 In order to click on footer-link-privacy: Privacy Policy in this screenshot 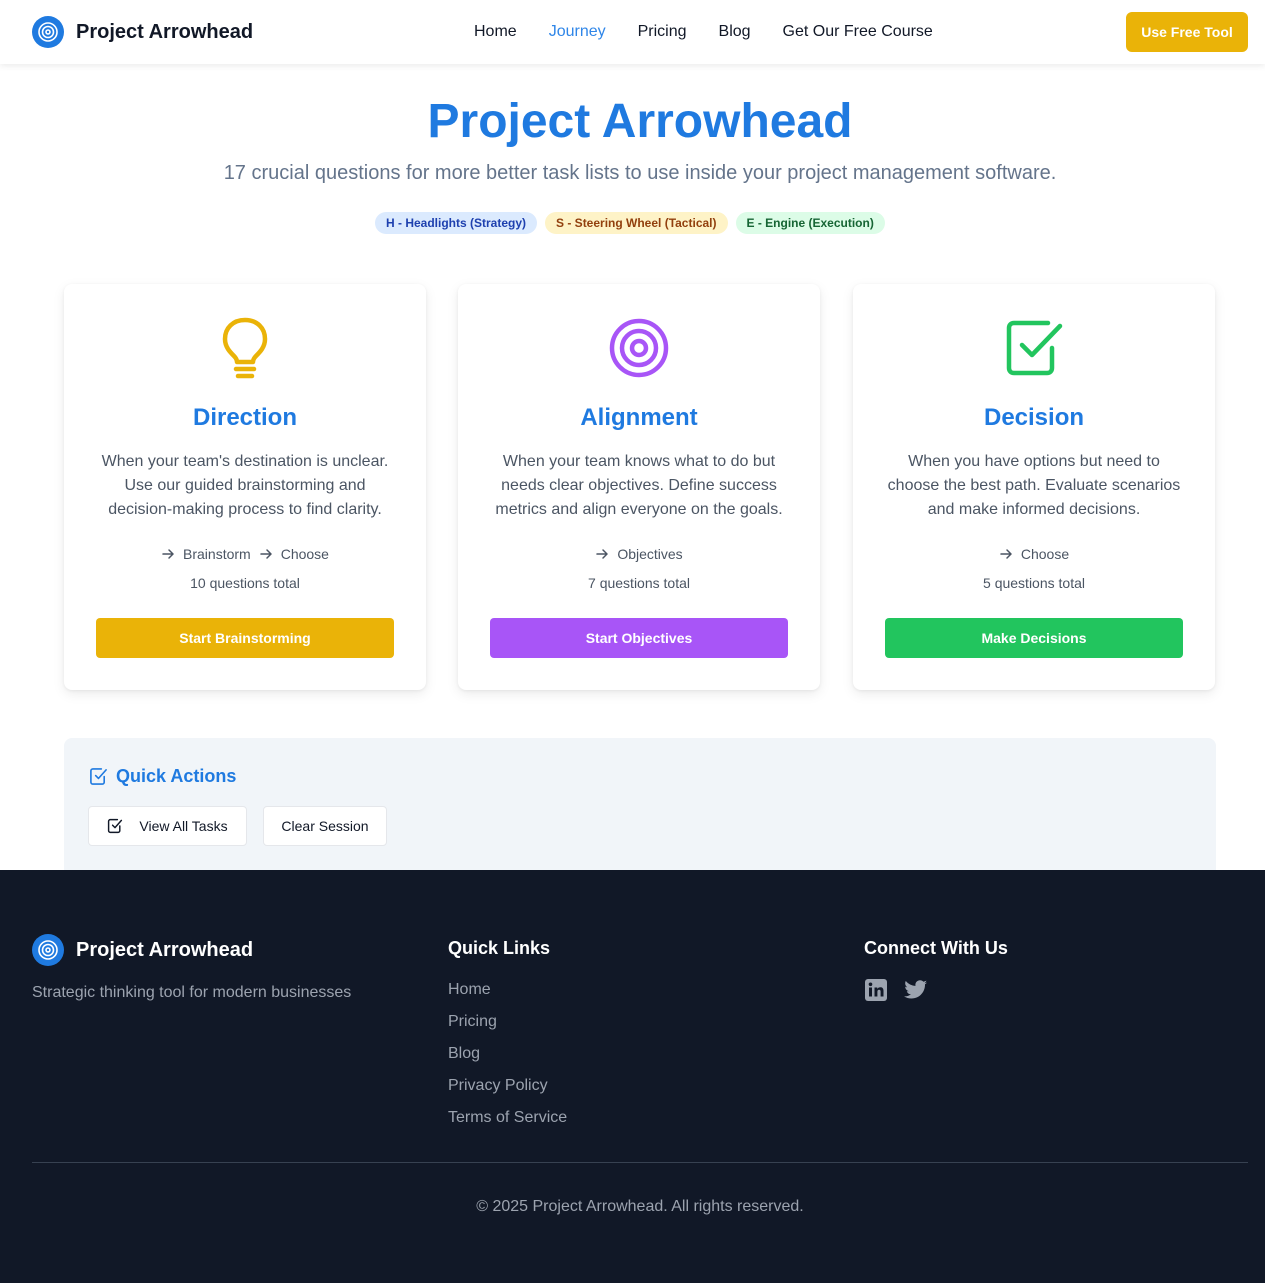, I will do `click(498, 1085)`.